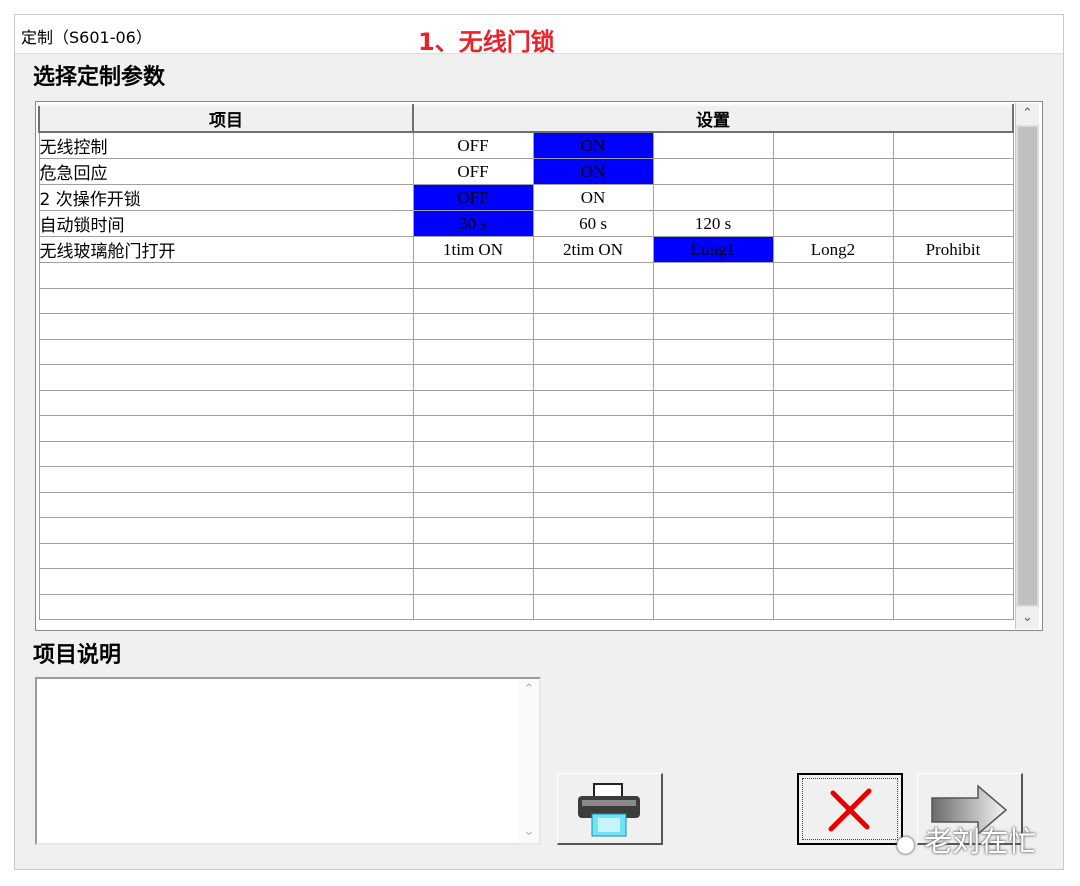 This screenshot has height=886, width=1080. I want to click on desc-section-title: 项目说明, so click(77, 655).